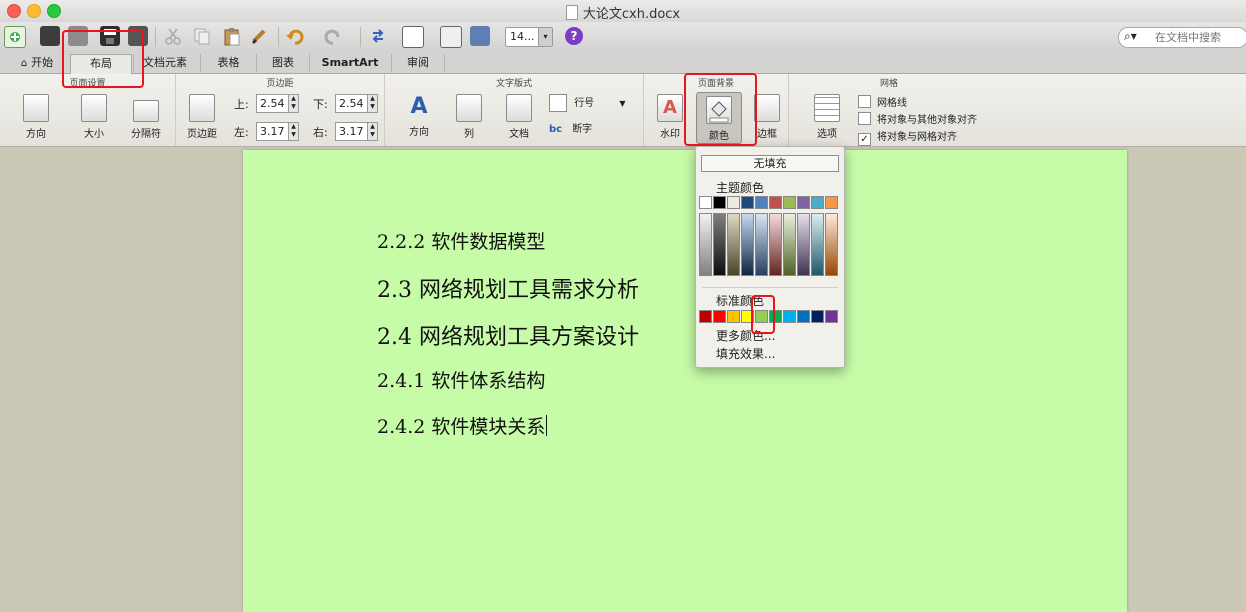 This screenshot has width=1246, height=612. What do you see at coordinates (15, 37) in the screenshot?
I see `new-document-icon` at bounding box center [15, 37].